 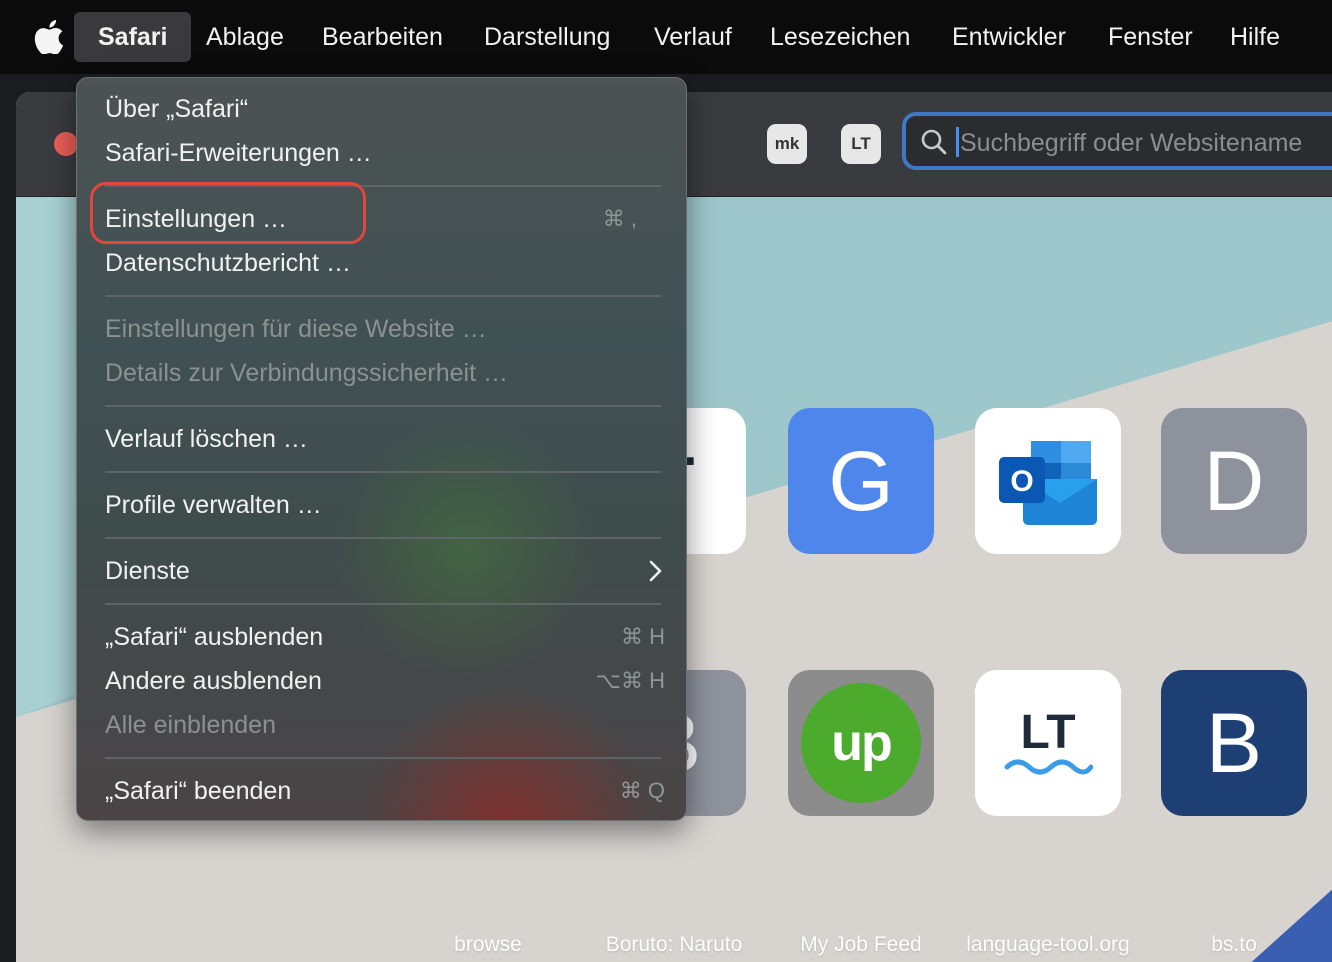 I want to click on favorite-glyph: up, so click(x=862, y=743).